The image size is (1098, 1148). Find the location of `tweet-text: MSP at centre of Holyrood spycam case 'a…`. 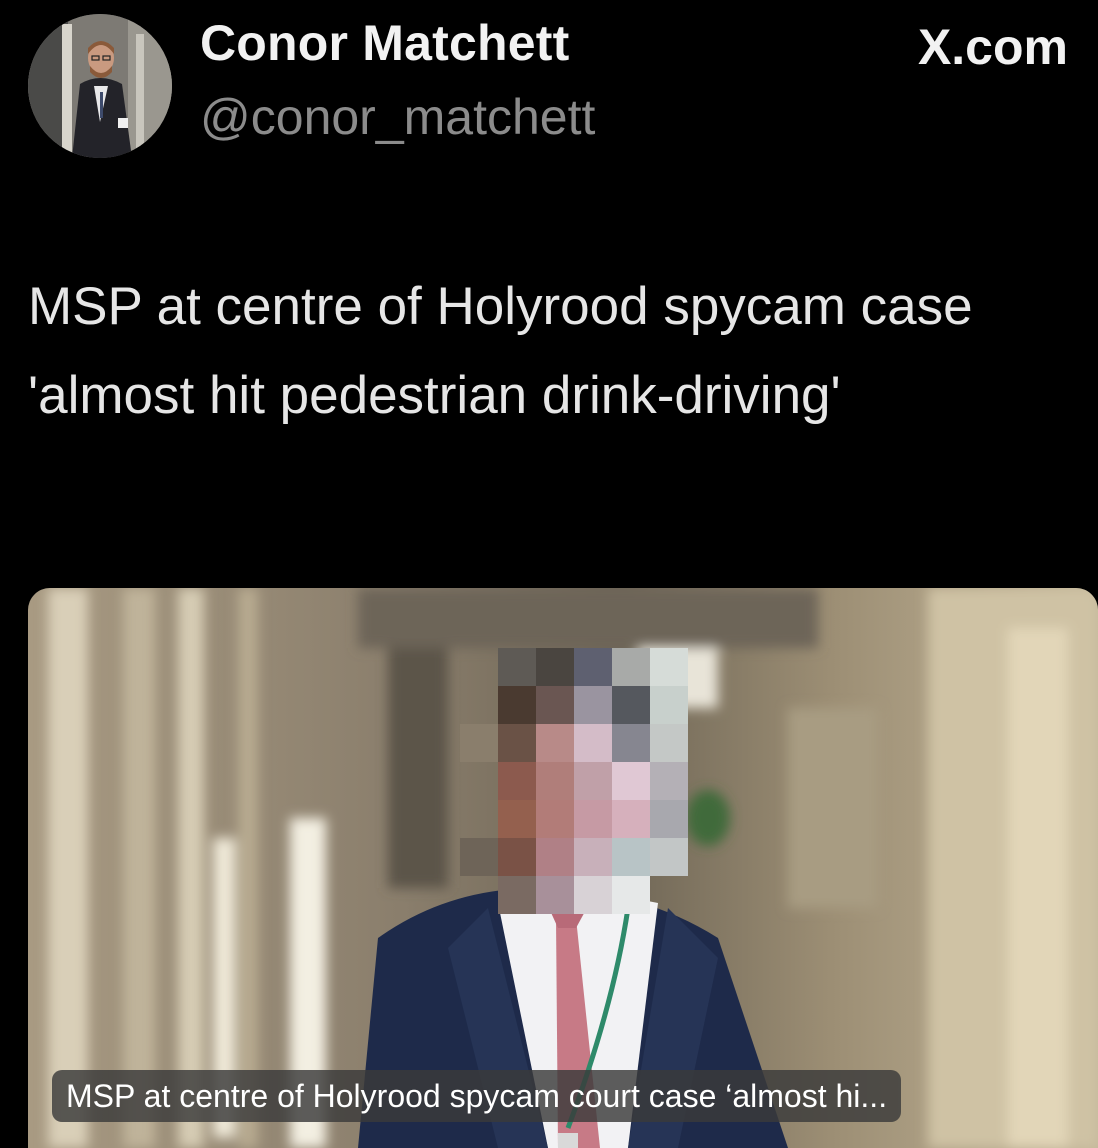

tweet-text: MSP at centre of Holyrood spycam case 'a… is located at coordinates (500, 351).